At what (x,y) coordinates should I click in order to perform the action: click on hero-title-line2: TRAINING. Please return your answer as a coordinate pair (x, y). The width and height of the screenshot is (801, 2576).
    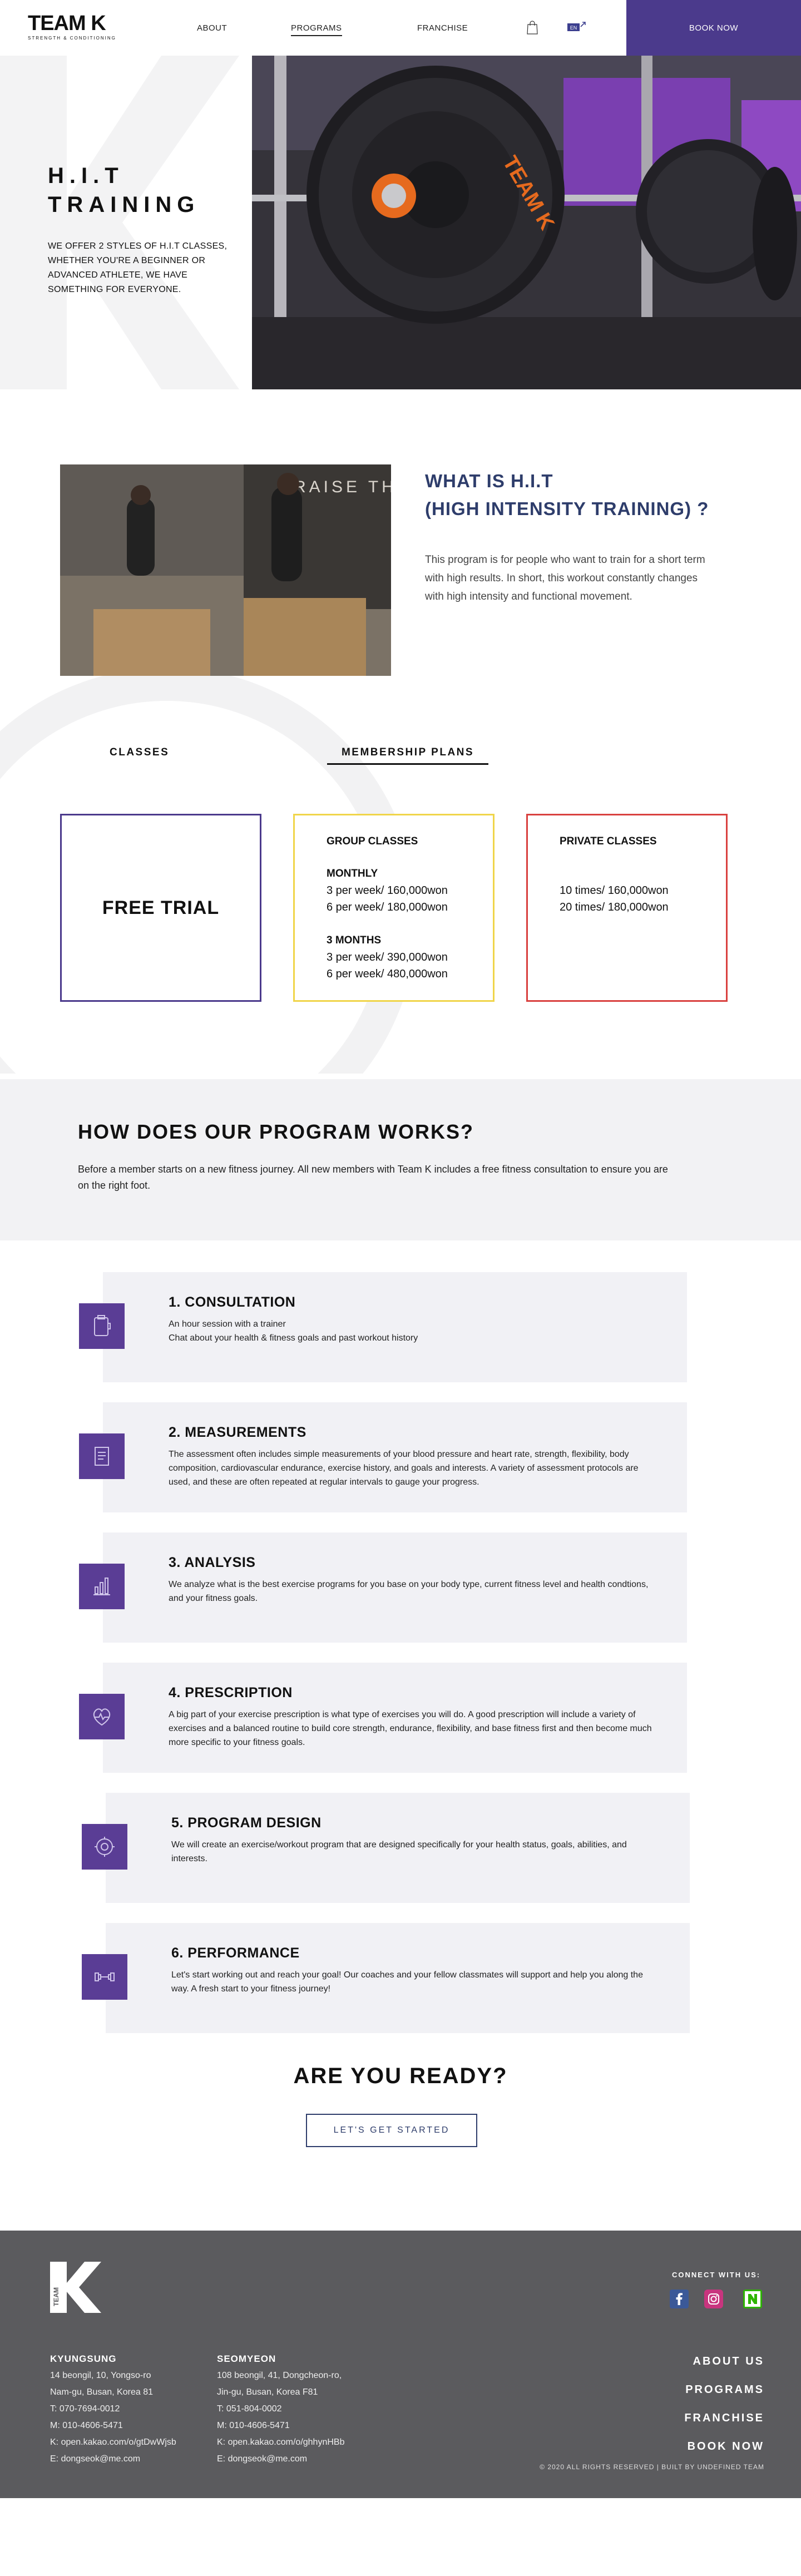
    Looking at the image, I should click on (124, 204).